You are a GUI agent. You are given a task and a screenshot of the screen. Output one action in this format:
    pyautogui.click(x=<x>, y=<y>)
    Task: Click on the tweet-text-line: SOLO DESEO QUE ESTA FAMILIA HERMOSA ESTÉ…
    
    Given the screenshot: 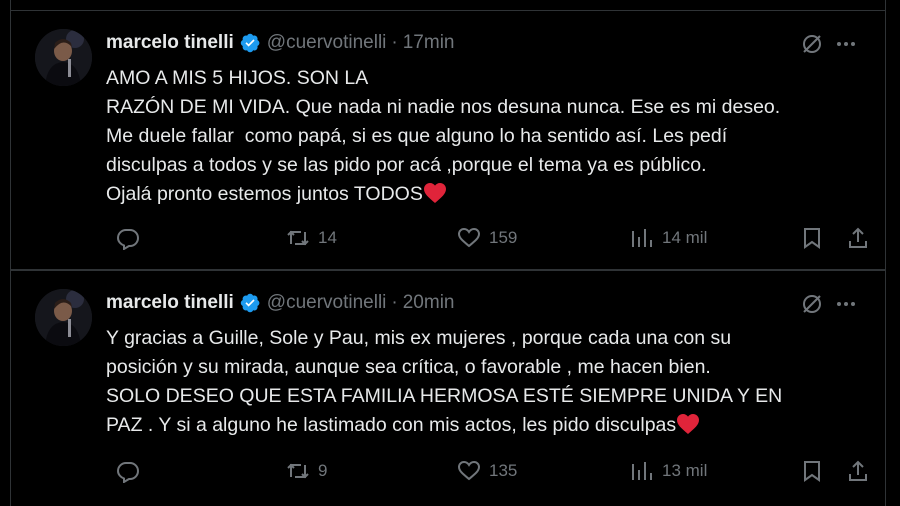 What is the action you would take?
    pyautogui.click(x=444, y=396)
    